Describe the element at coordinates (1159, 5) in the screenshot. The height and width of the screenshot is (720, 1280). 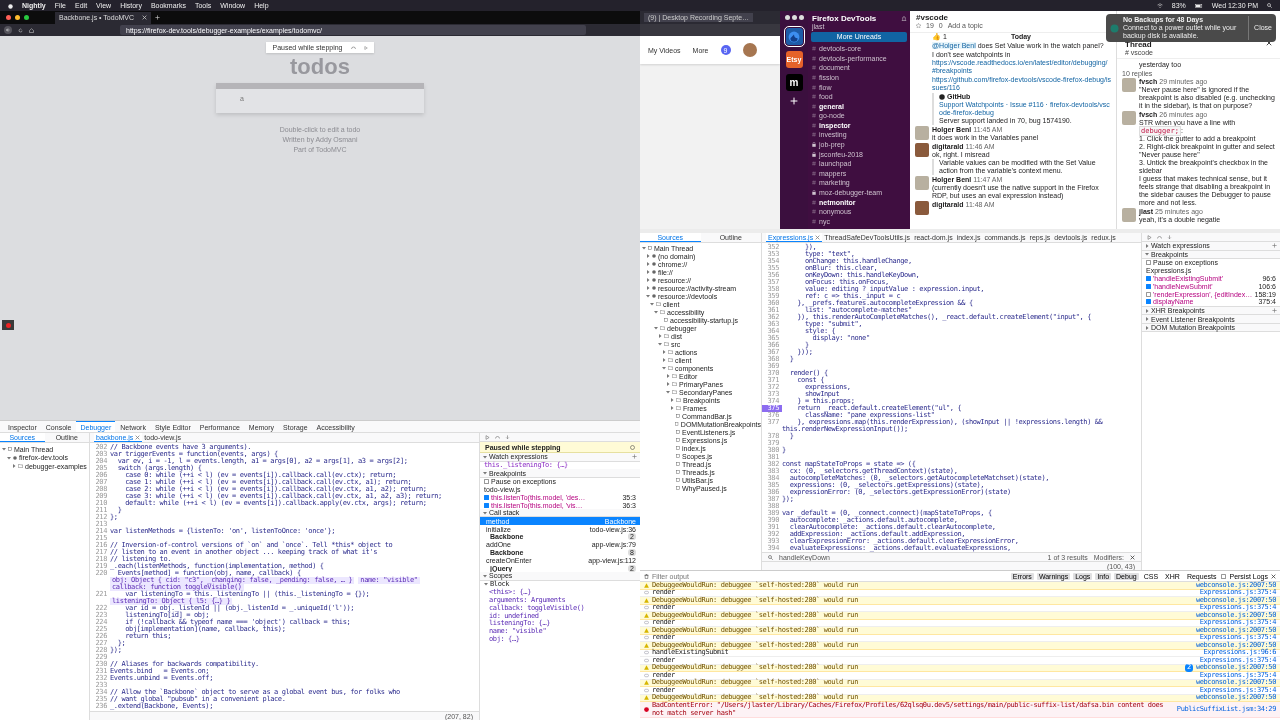
I see `wifi-icon` at that location.